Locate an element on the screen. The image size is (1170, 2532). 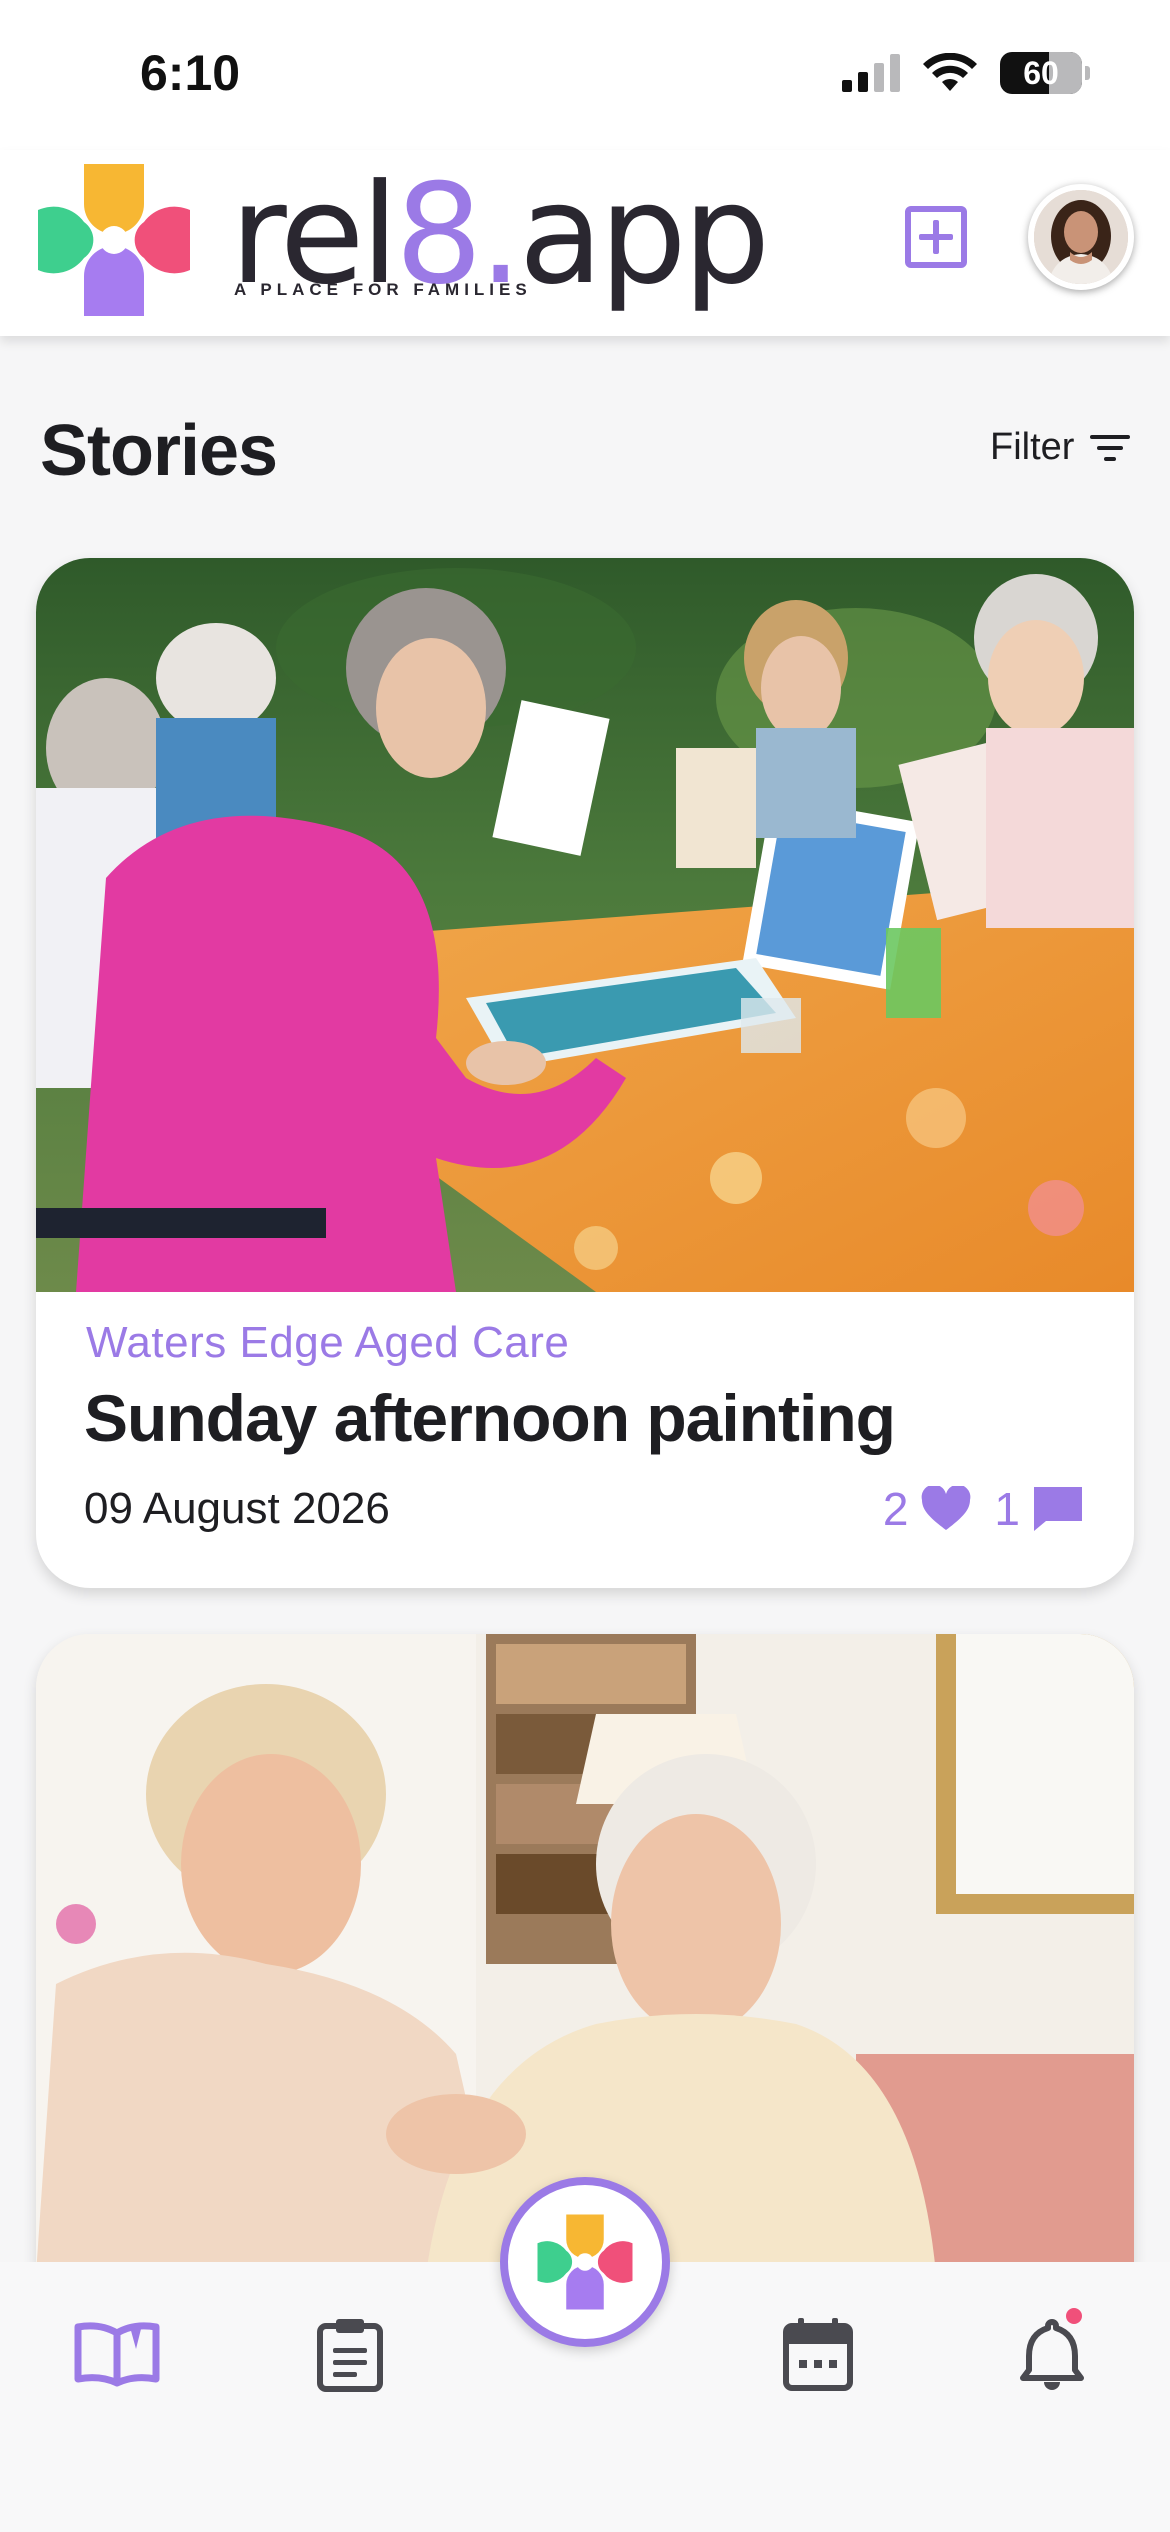
nav-calendar is located at coordinates (818, 2354).